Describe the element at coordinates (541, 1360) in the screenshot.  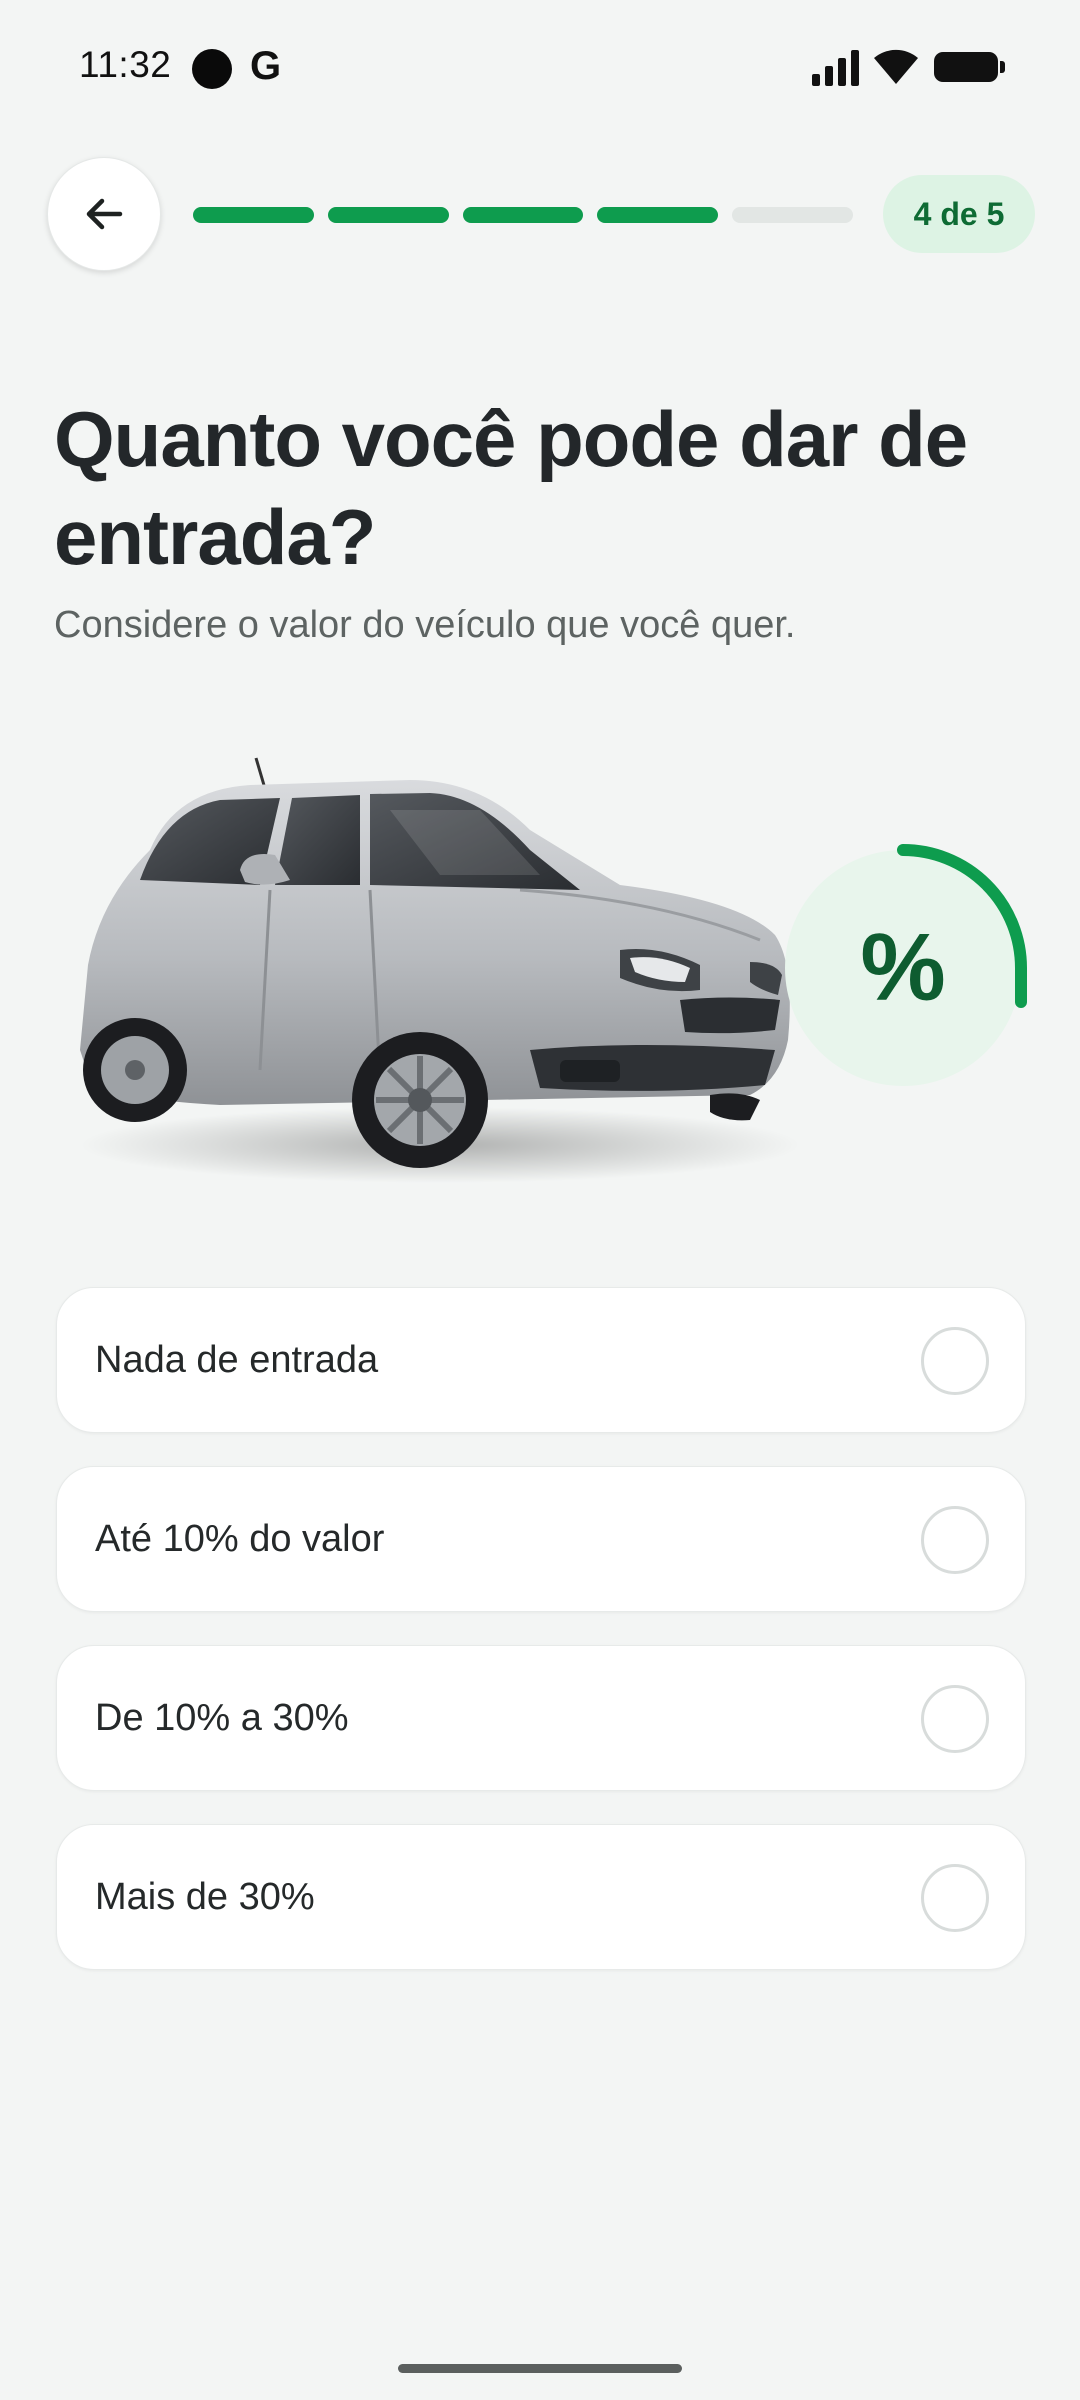
I see `option-card: Nada de entrada` at that location.